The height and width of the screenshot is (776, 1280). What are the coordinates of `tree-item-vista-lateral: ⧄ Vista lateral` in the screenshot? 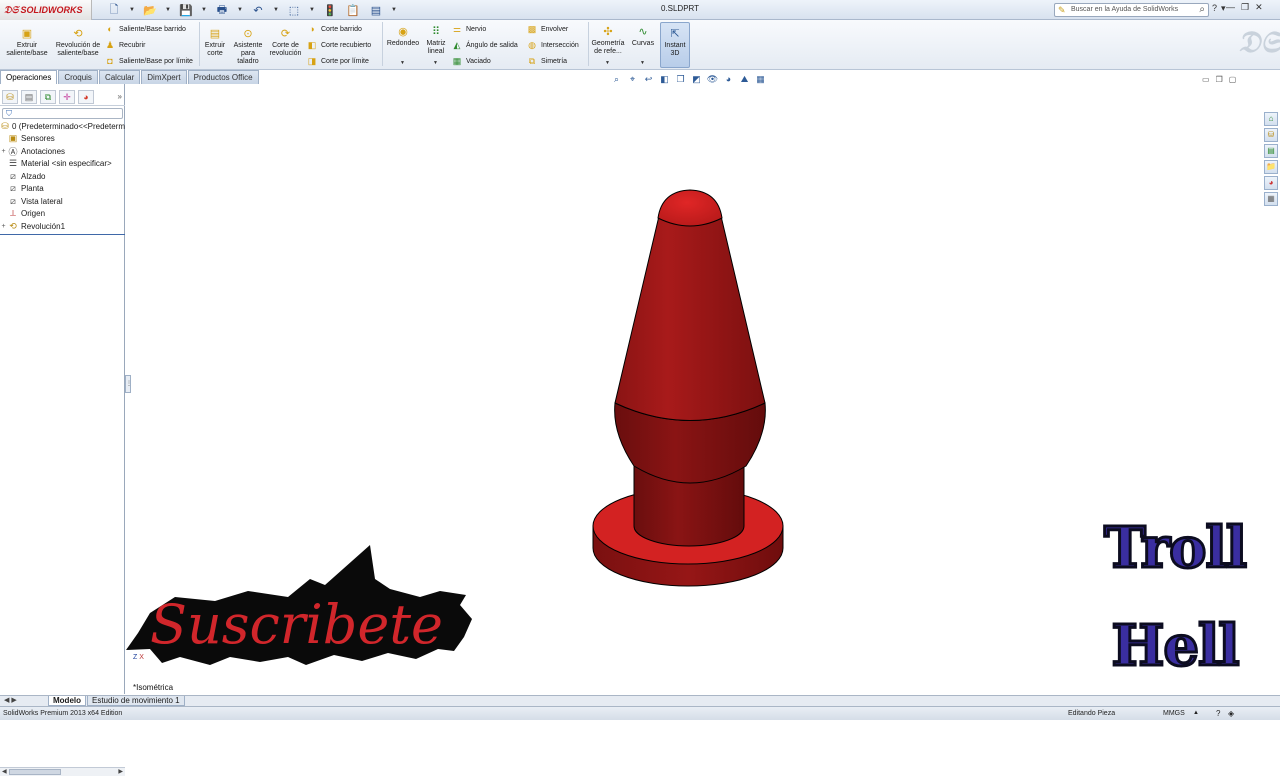 It's located at (62, 201).